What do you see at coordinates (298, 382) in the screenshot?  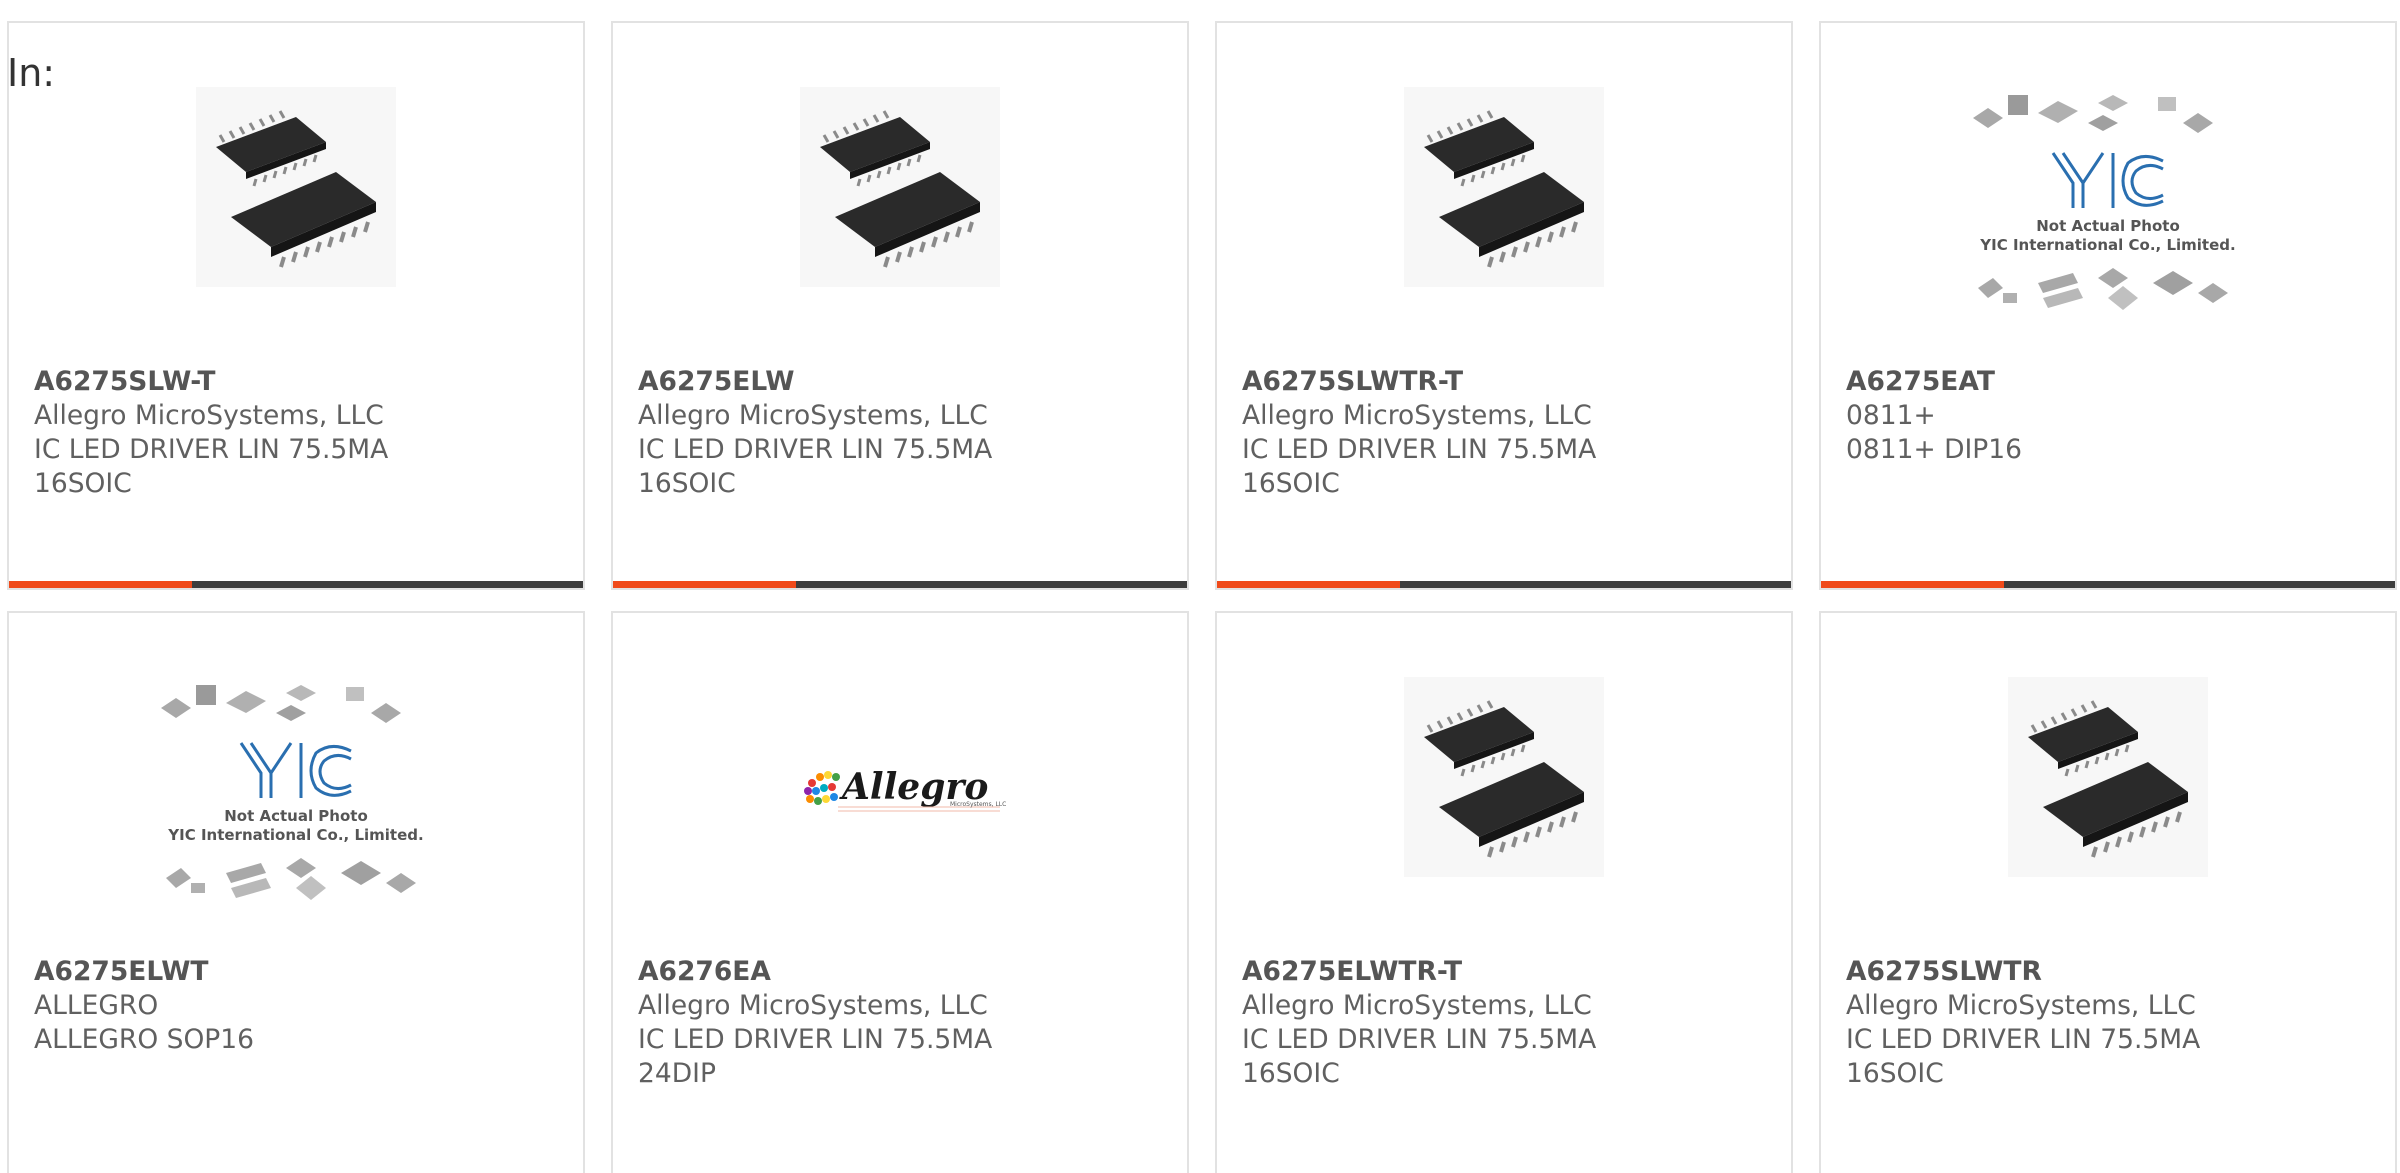 I see `part-number: A6275SLW-T` at bounding box center [298, 382].